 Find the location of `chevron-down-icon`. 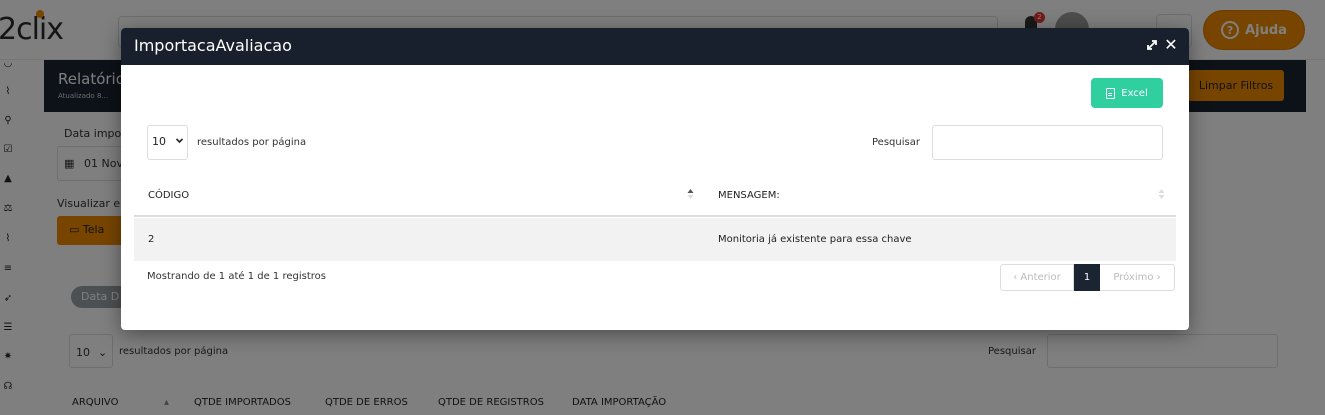

chevron-down-icon is located at coordinates (179, 141).